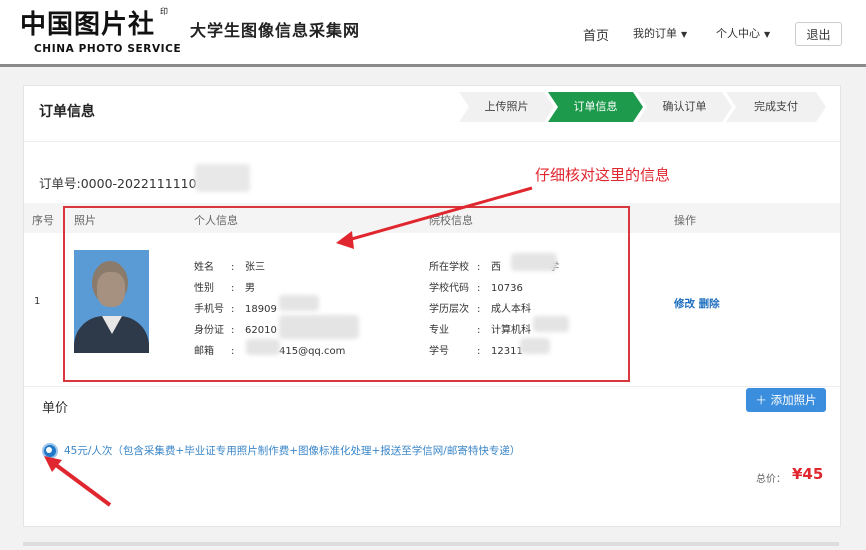  I want to click on radio-selected-dot, so click(49, 450).